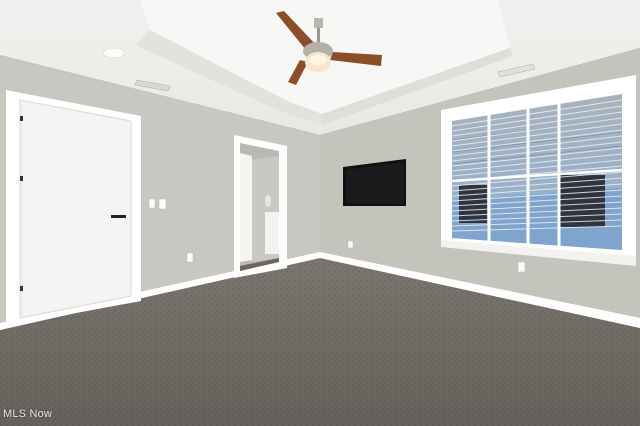  I want to click on light-switch-icon, so click(152, 203).